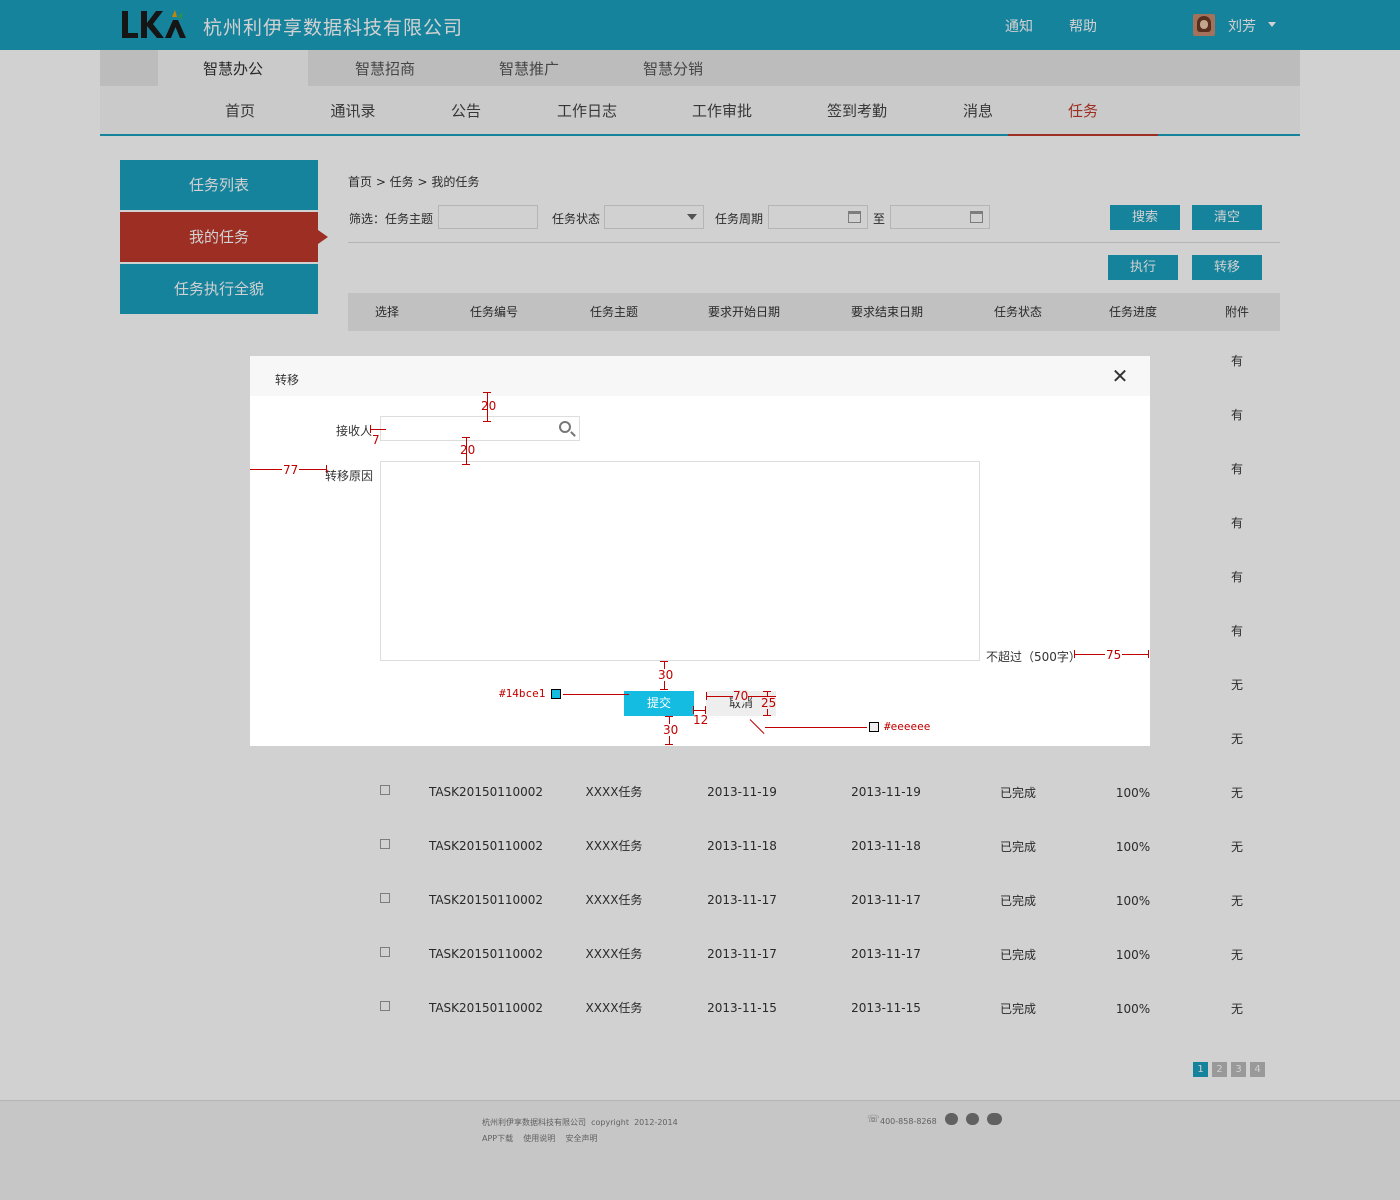  What do you see at coordinates (701, 720) in the screenshot?
I see `annotation-btn-space-12: 12` at bounding box center [701, 720].